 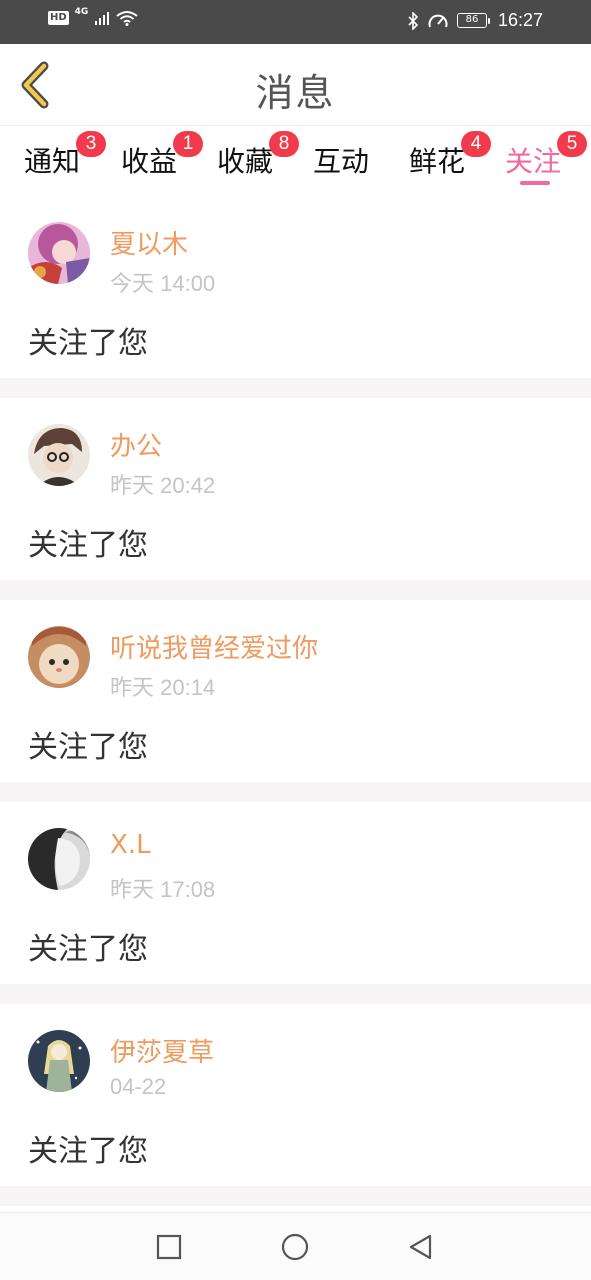 What do you see at coordinates (52, 161) in the screenshot?
I see `tab-label: 通知` at bounding box center [52, 161].